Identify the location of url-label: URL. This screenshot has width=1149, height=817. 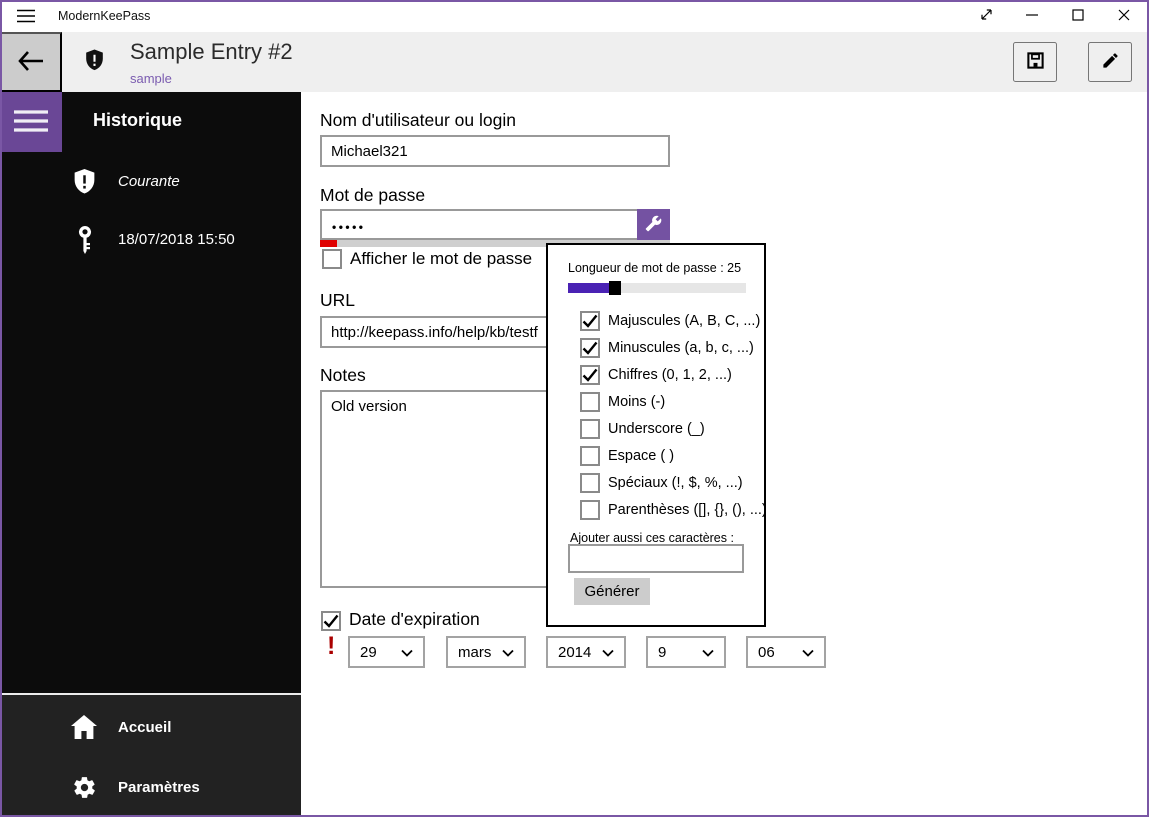
(338, 300).